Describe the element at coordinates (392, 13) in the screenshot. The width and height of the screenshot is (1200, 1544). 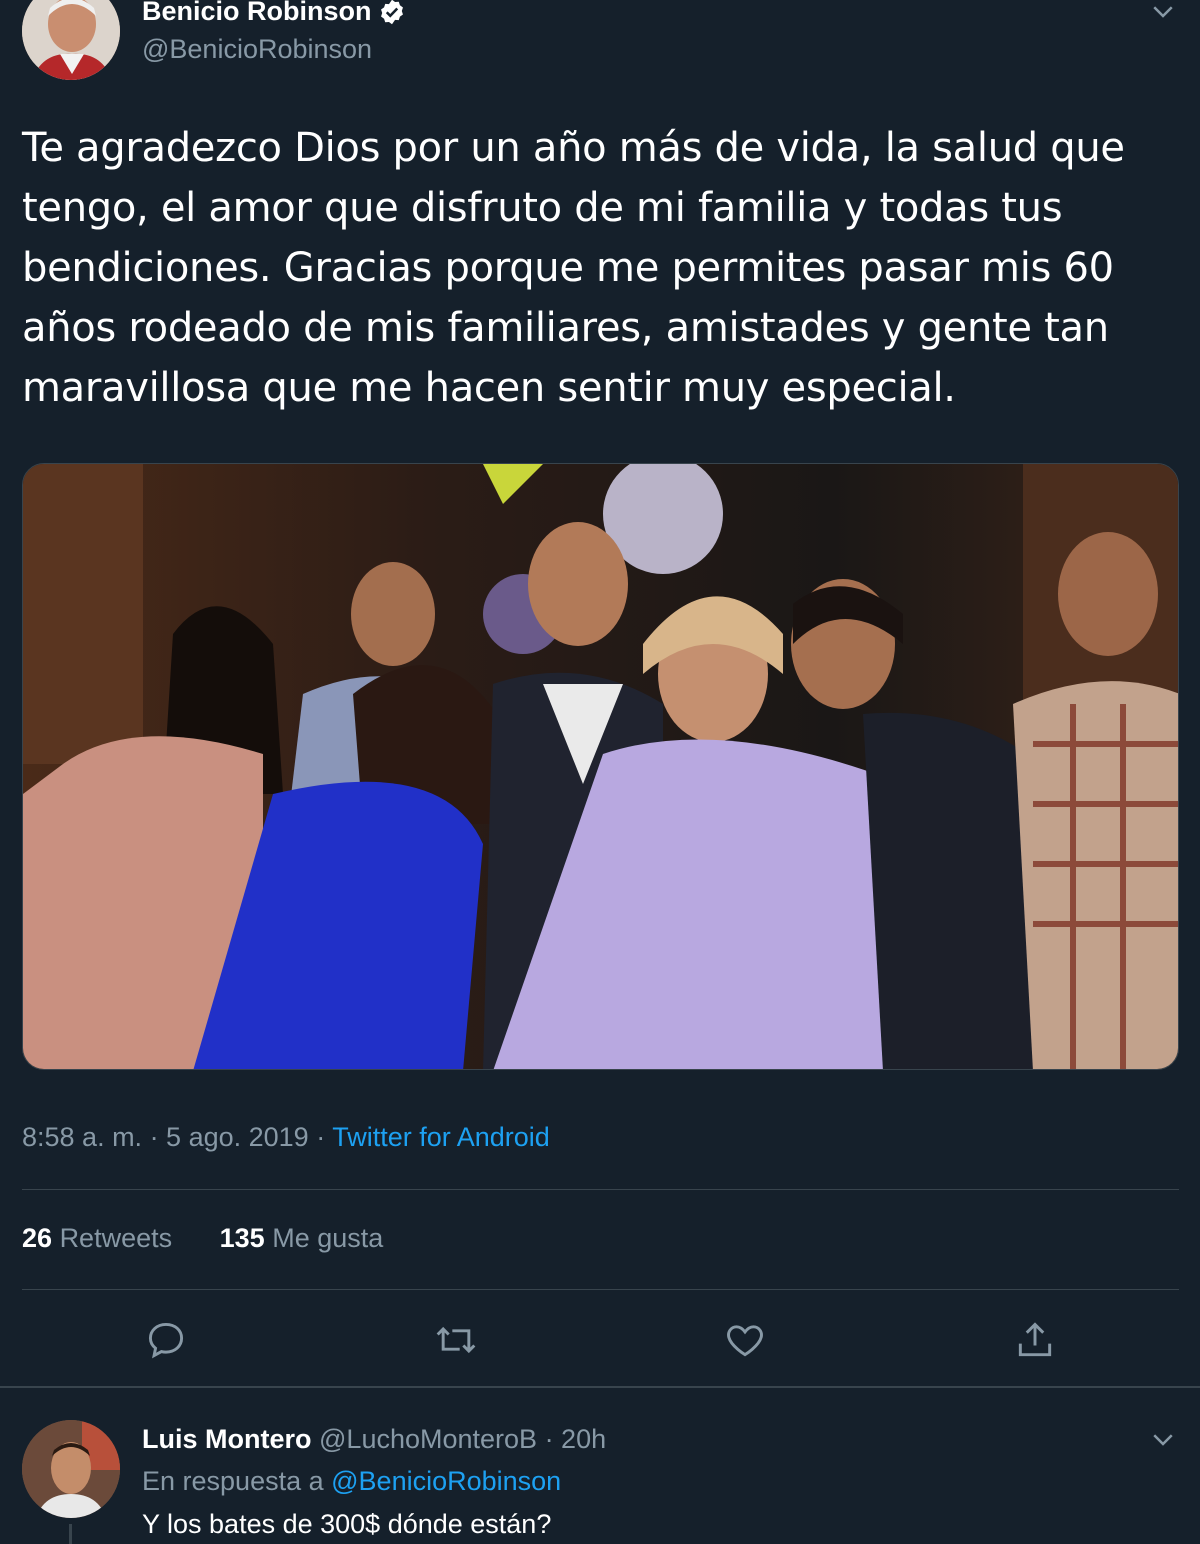
I see `verified-badge-icon` at that location.